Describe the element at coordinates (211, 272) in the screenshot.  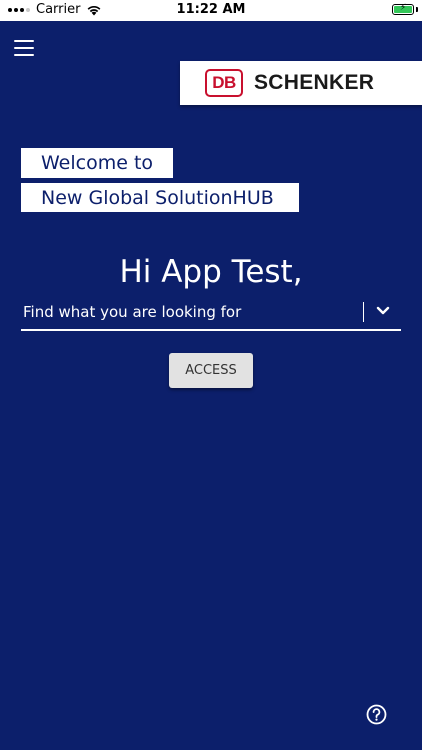
I see `greeting-heading: Hi App Test,` at that location.